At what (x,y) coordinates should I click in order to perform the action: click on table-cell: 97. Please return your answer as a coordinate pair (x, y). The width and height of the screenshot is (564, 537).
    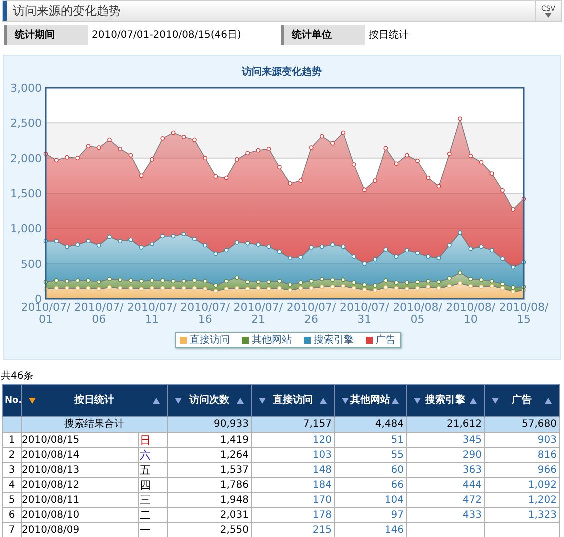
    Looking at the image, I should click on (370, 515).